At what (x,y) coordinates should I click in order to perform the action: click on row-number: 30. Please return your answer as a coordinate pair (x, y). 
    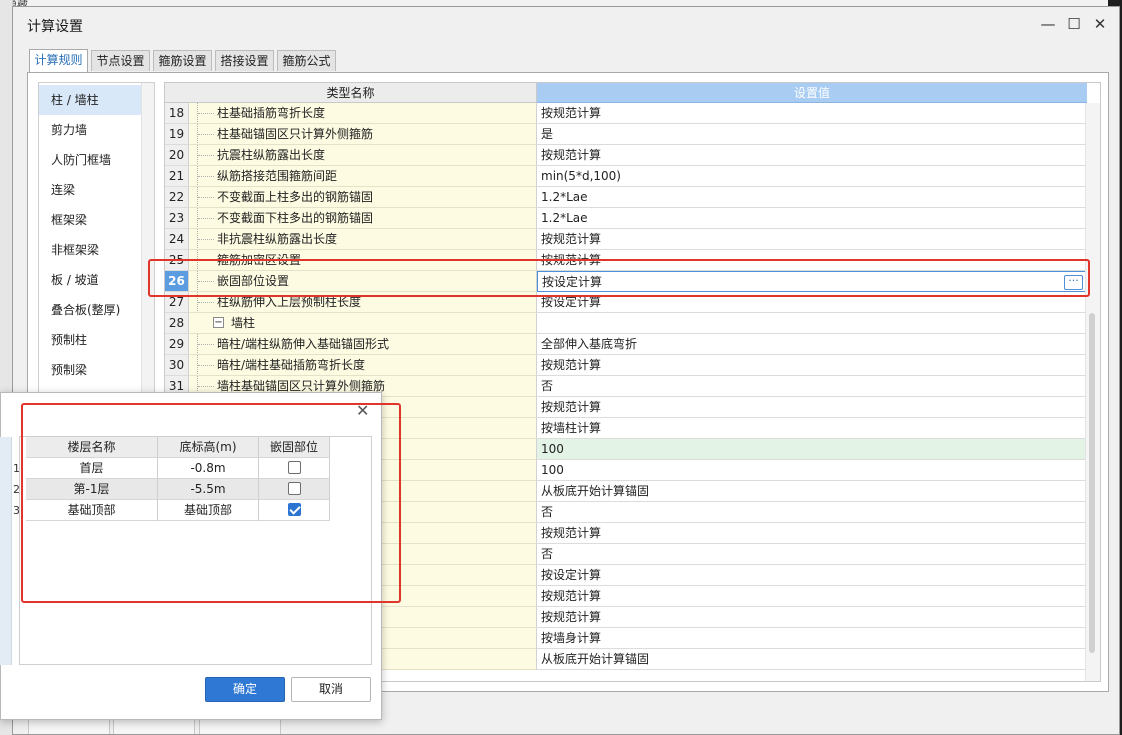
    Looking at the image, I should click on (177, 365).